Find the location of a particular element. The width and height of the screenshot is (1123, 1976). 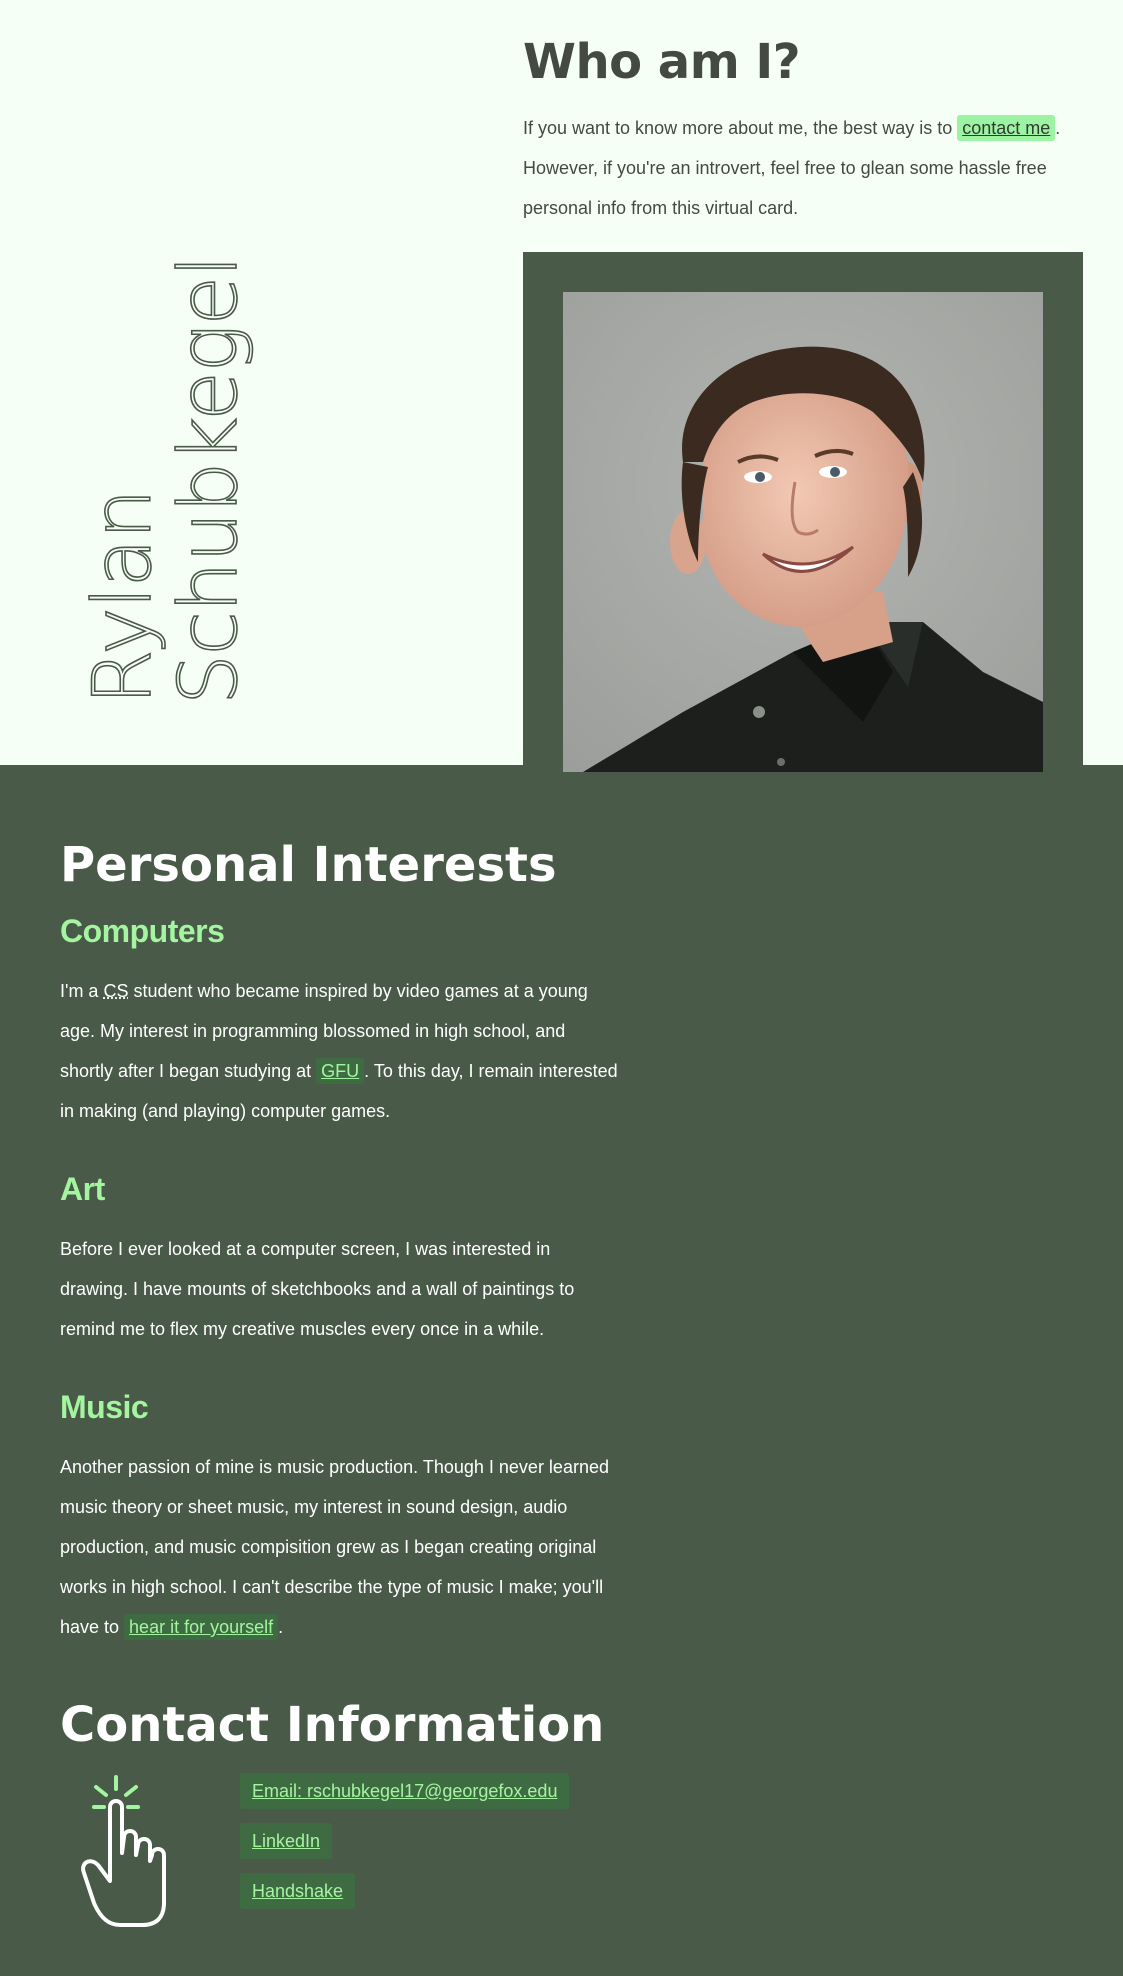

interests-title: Personal Interests is located at coordinates (308, 865).